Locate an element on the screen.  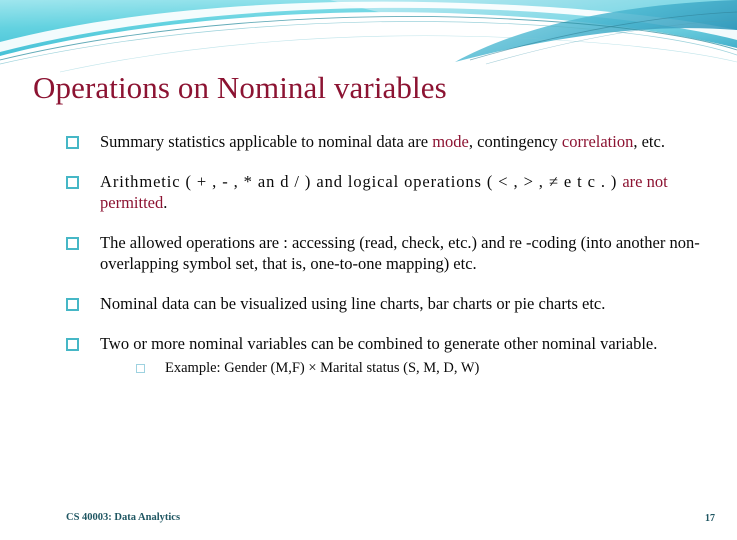
header-decoration is located at coordinates (368, 39).